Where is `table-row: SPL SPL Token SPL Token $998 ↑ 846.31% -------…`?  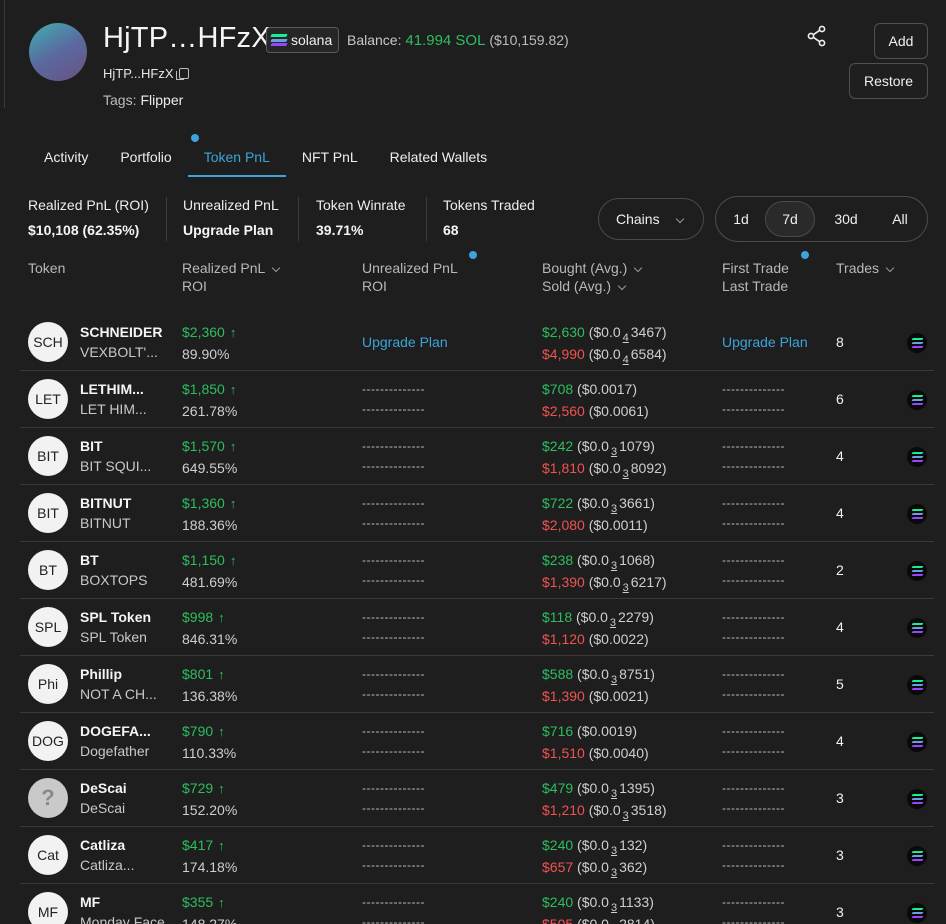 table-row: SPL SPL Token SPL Token $998 ↑ 846.31% -------… is located at coordinates (477, 627).